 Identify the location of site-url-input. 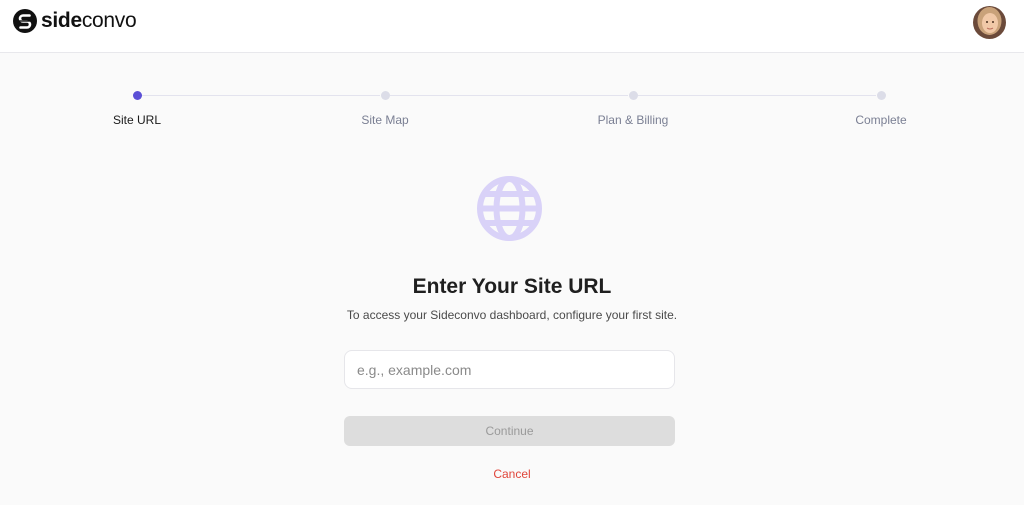
(509, 369).